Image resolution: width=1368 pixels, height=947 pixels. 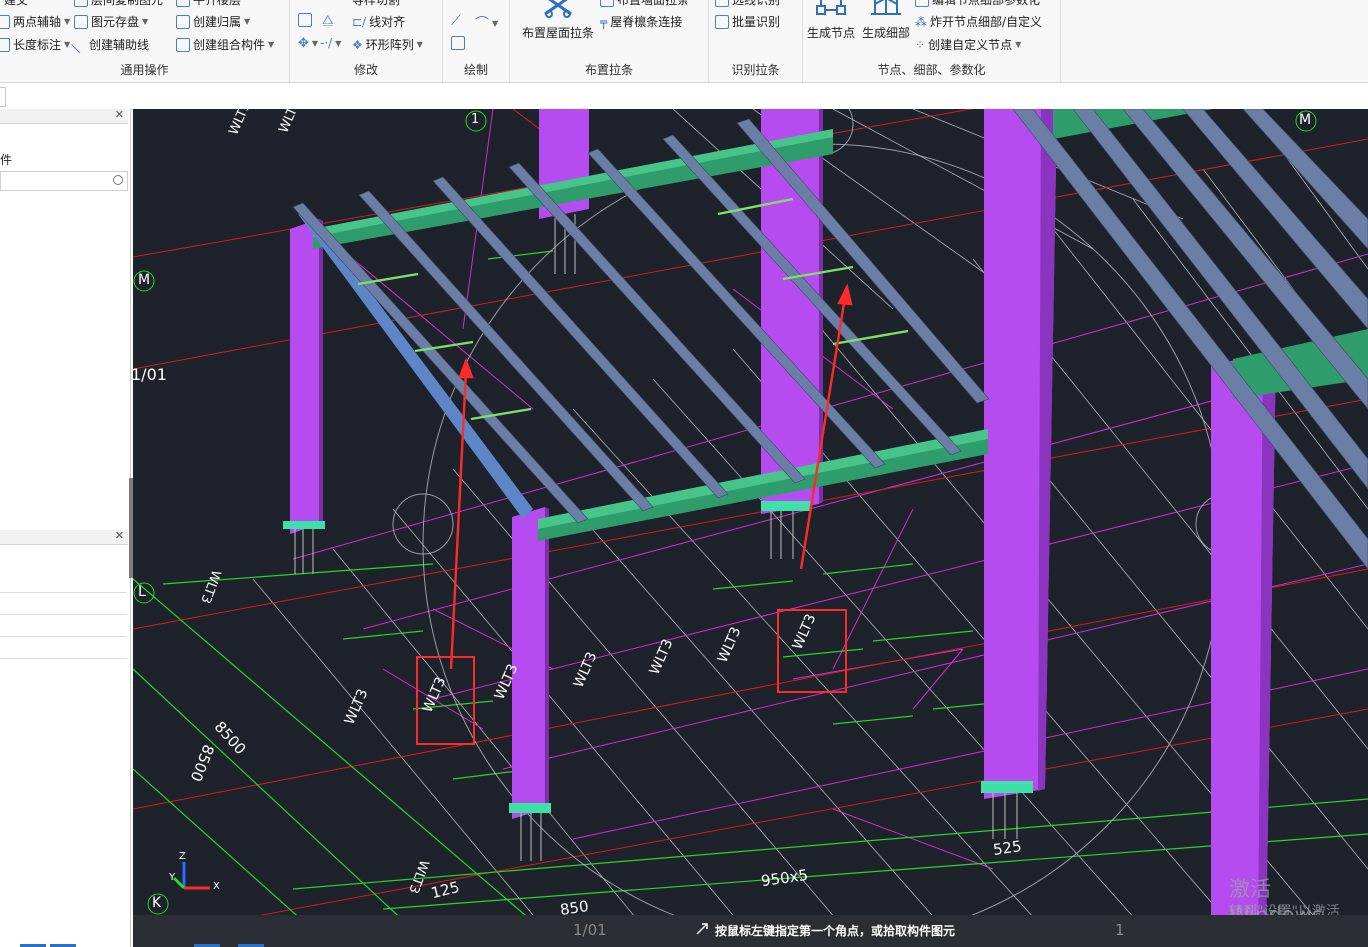 I want to click on tool-edit-node-params: 编辑节点细部参数化, so click(x=977, y=4).